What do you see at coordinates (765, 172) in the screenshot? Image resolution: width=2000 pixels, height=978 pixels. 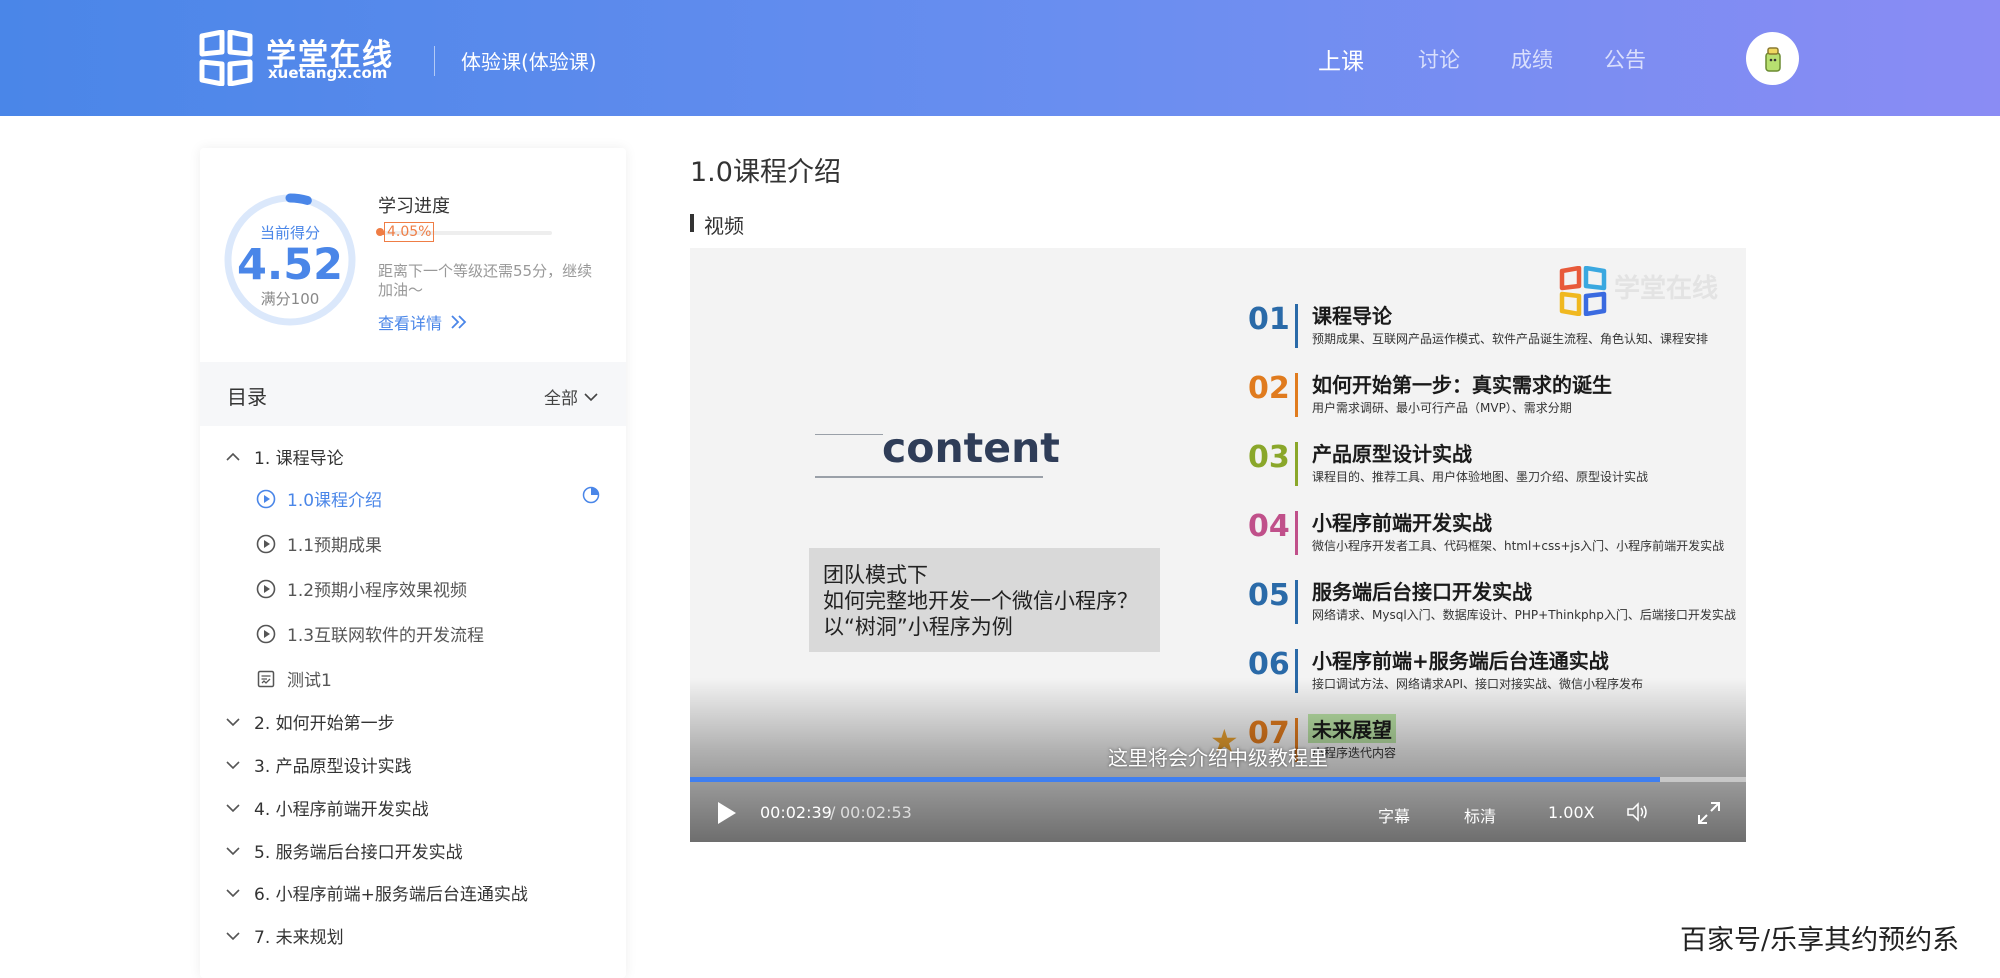 I see `lesson-title: 1.0课程介绍` at bounding box center [765, 172].